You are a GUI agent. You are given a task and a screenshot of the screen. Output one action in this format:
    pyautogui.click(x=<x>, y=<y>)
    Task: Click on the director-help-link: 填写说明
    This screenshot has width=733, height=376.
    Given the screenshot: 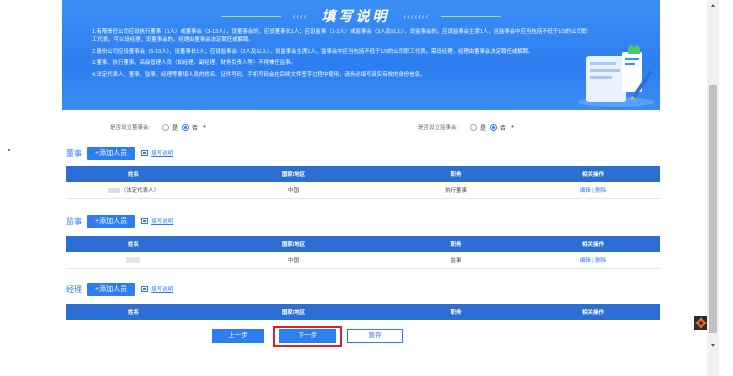 What is the action you would take?
    pyautogui.click(x=157, y=153)
    